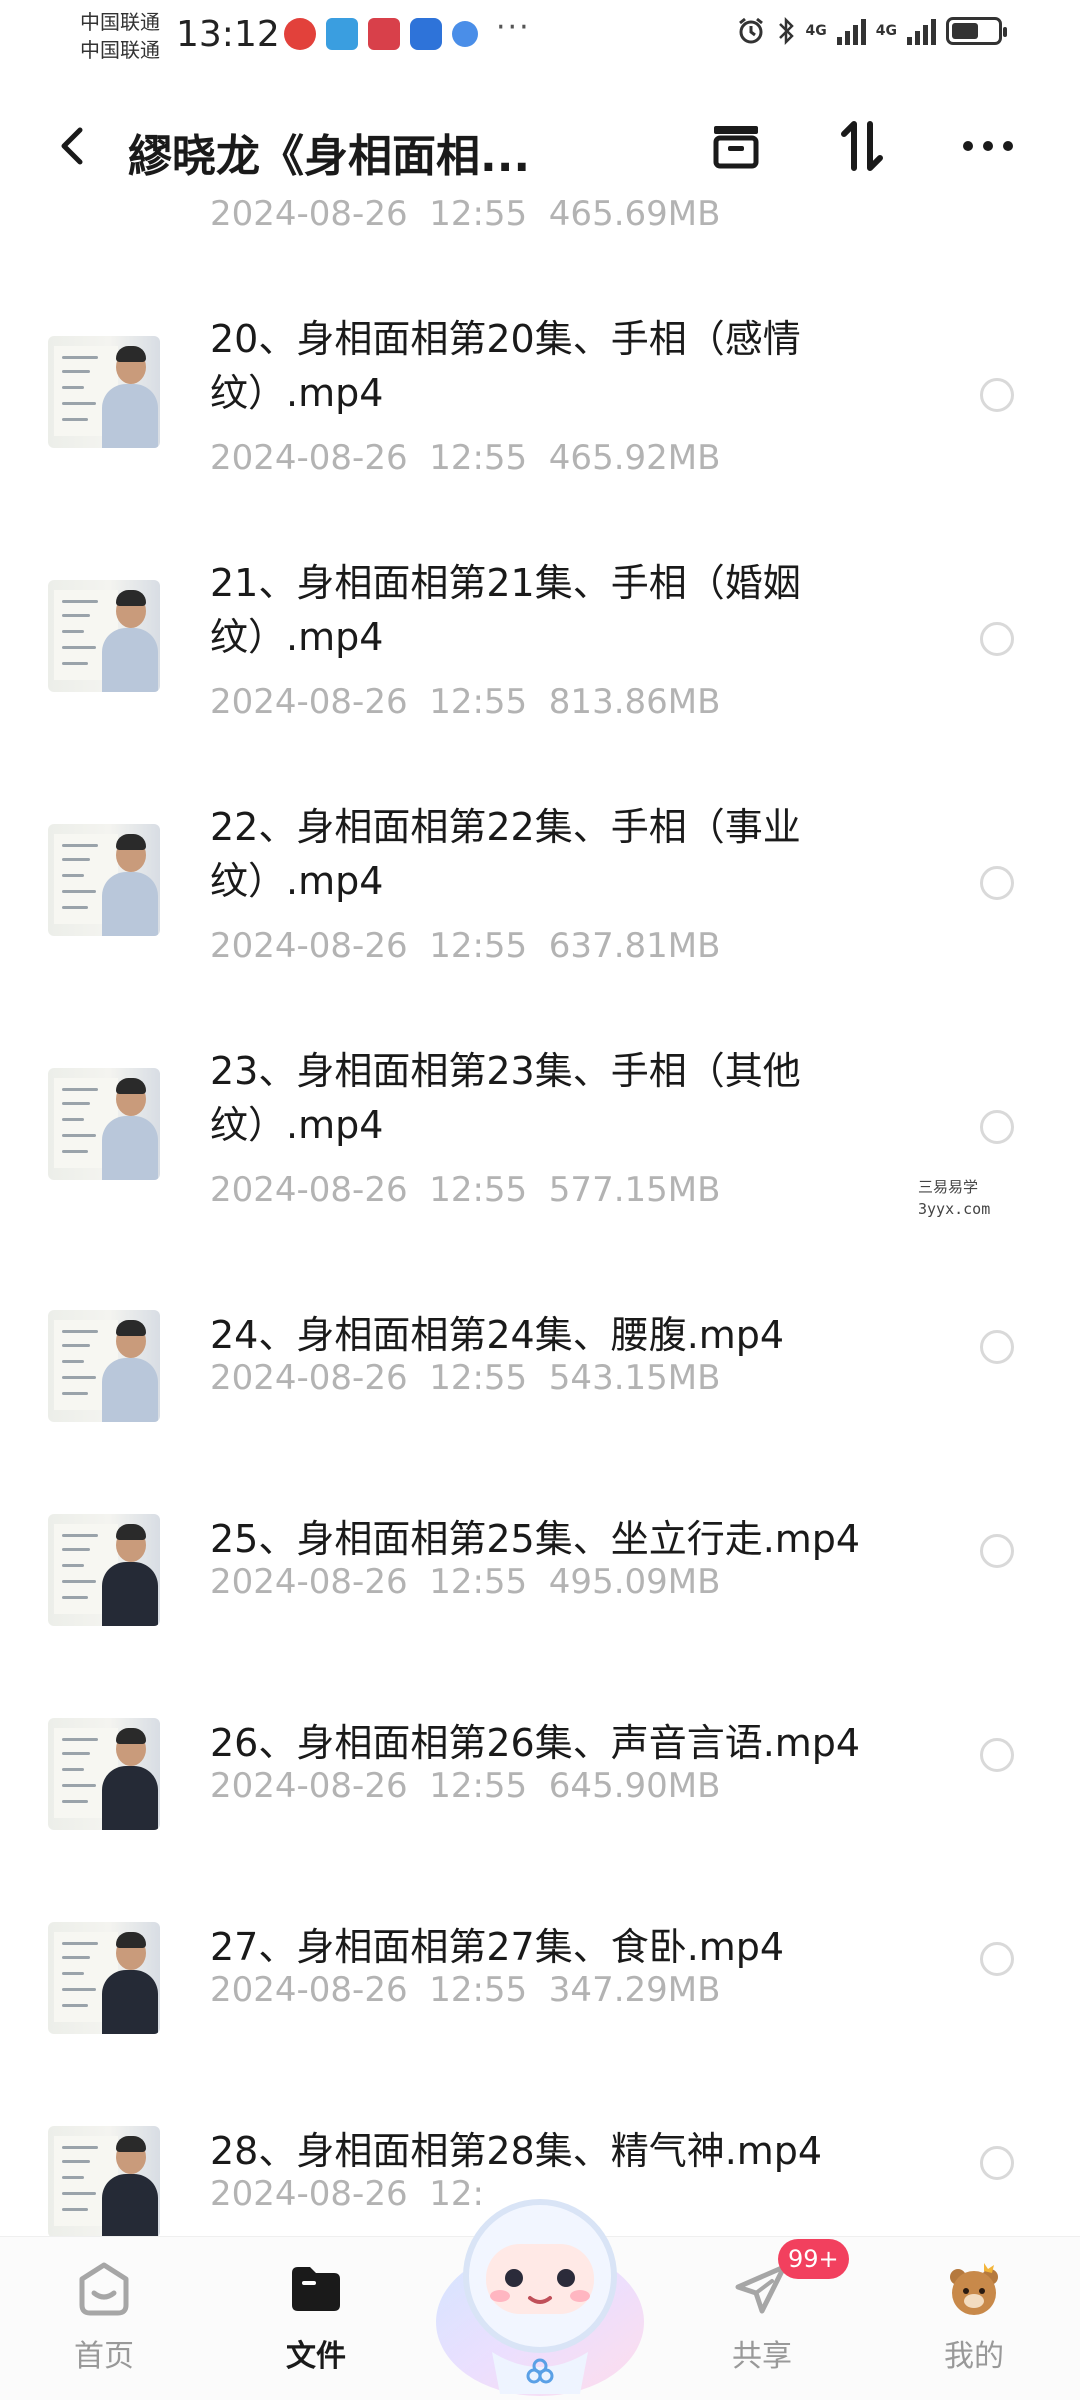 Image resolution: width=1080 pixels, height=2400 pixels. I want to click on file-name: 28、身相面相第28集、精气神.mp4, so click(516, 2151).